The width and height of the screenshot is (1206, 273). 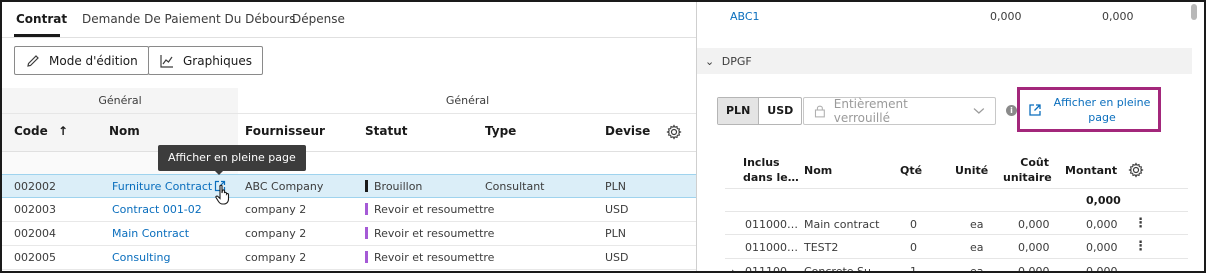 What do you see at coordinates (944, 61) in the screenshot?
I see `dpgf-section-header` at bounding box center [944, 61].